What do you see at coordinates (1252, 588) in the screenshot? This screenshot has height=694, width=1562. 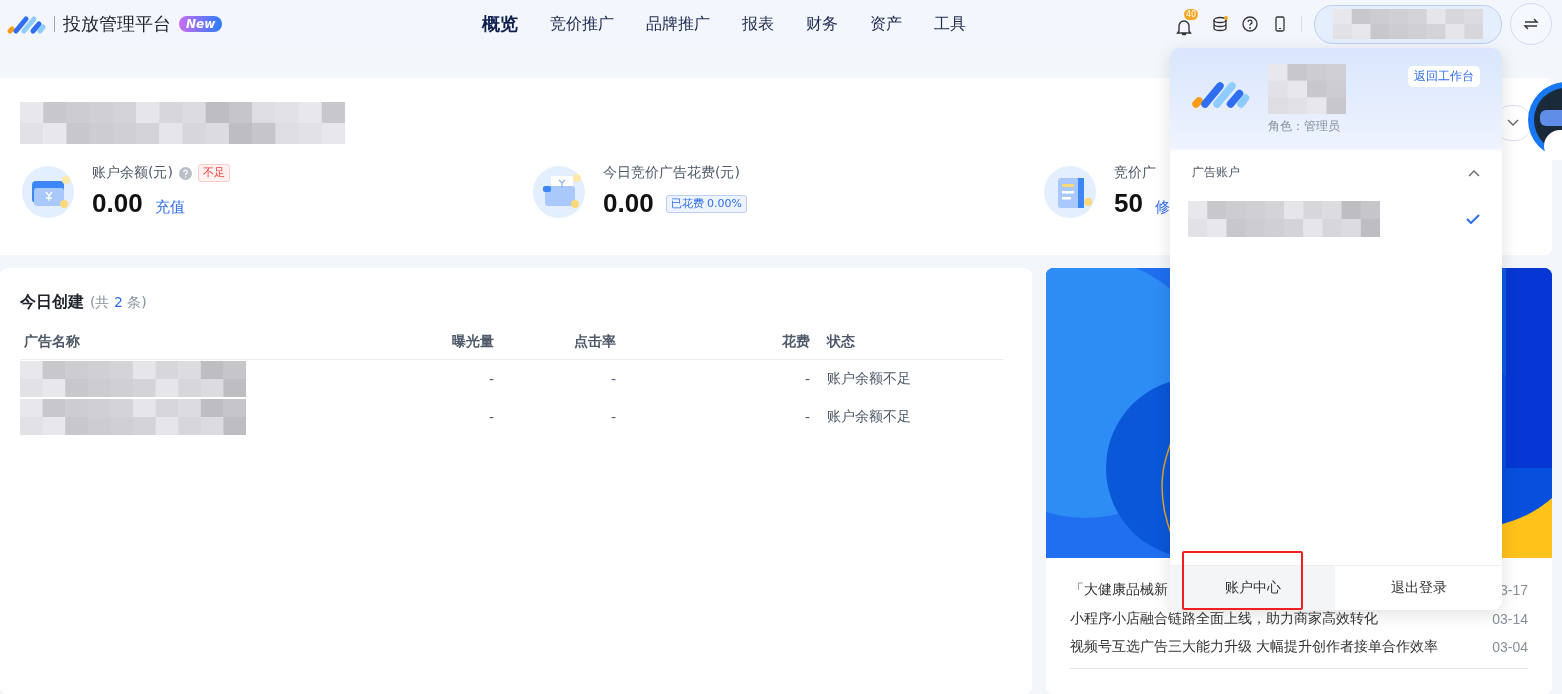 I see `menu-button: 账户中心` at bounding box center [1252, 588].